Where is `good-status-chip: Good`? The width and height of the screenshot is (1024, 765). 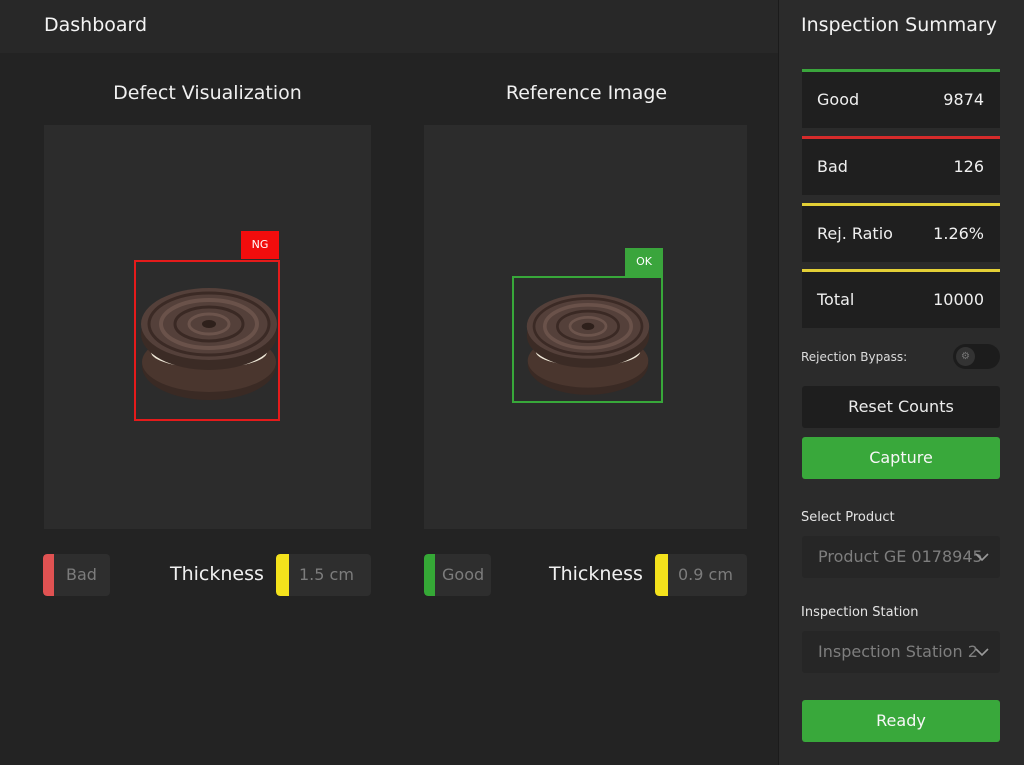
good-status-chip: Good is located at coordinates (457, 575).